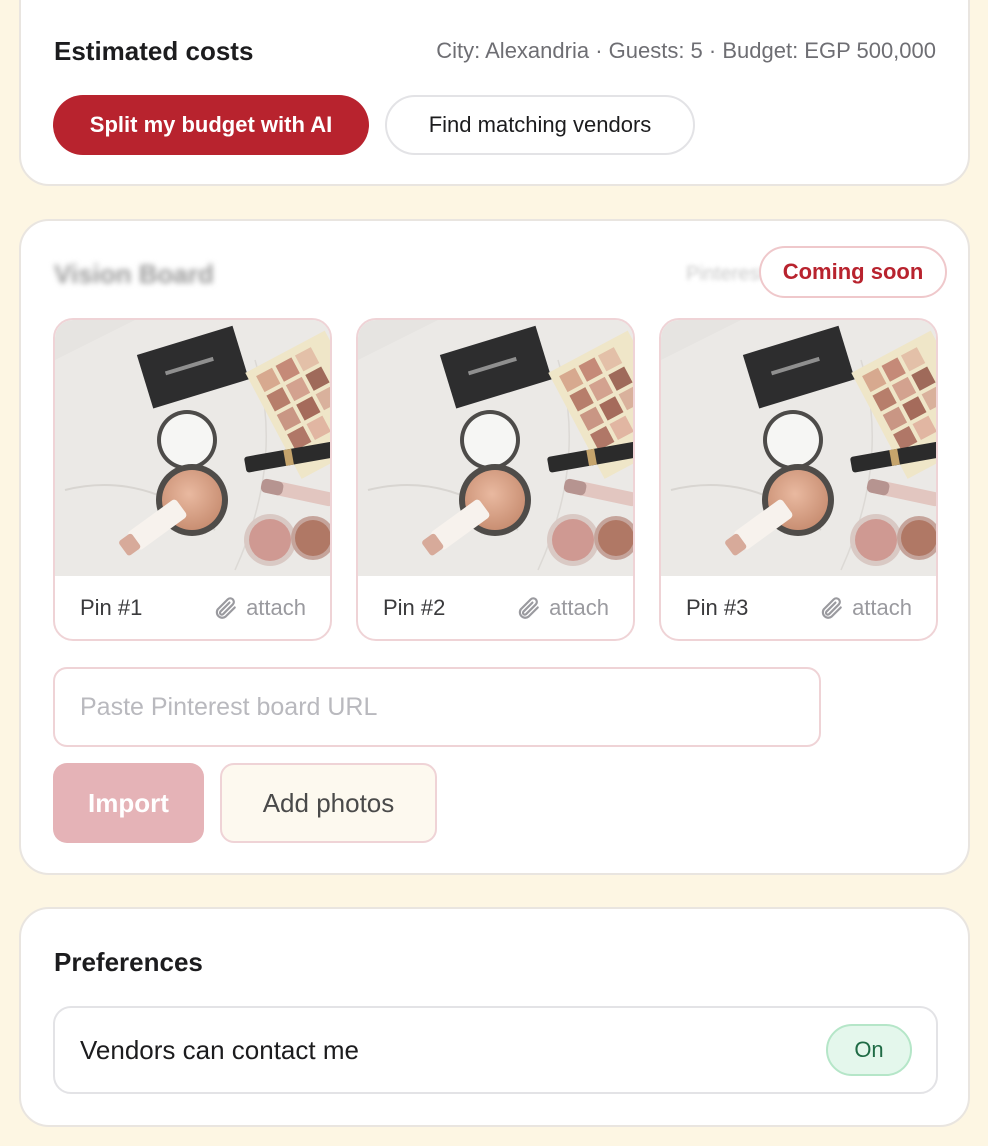 The height and width of the screenshot is (1146, 988). What do you see at coordinates (154, 51) in the screenshot?
I see `estimated-costs-title: Estimated costs` at bounding box center [154, 51].